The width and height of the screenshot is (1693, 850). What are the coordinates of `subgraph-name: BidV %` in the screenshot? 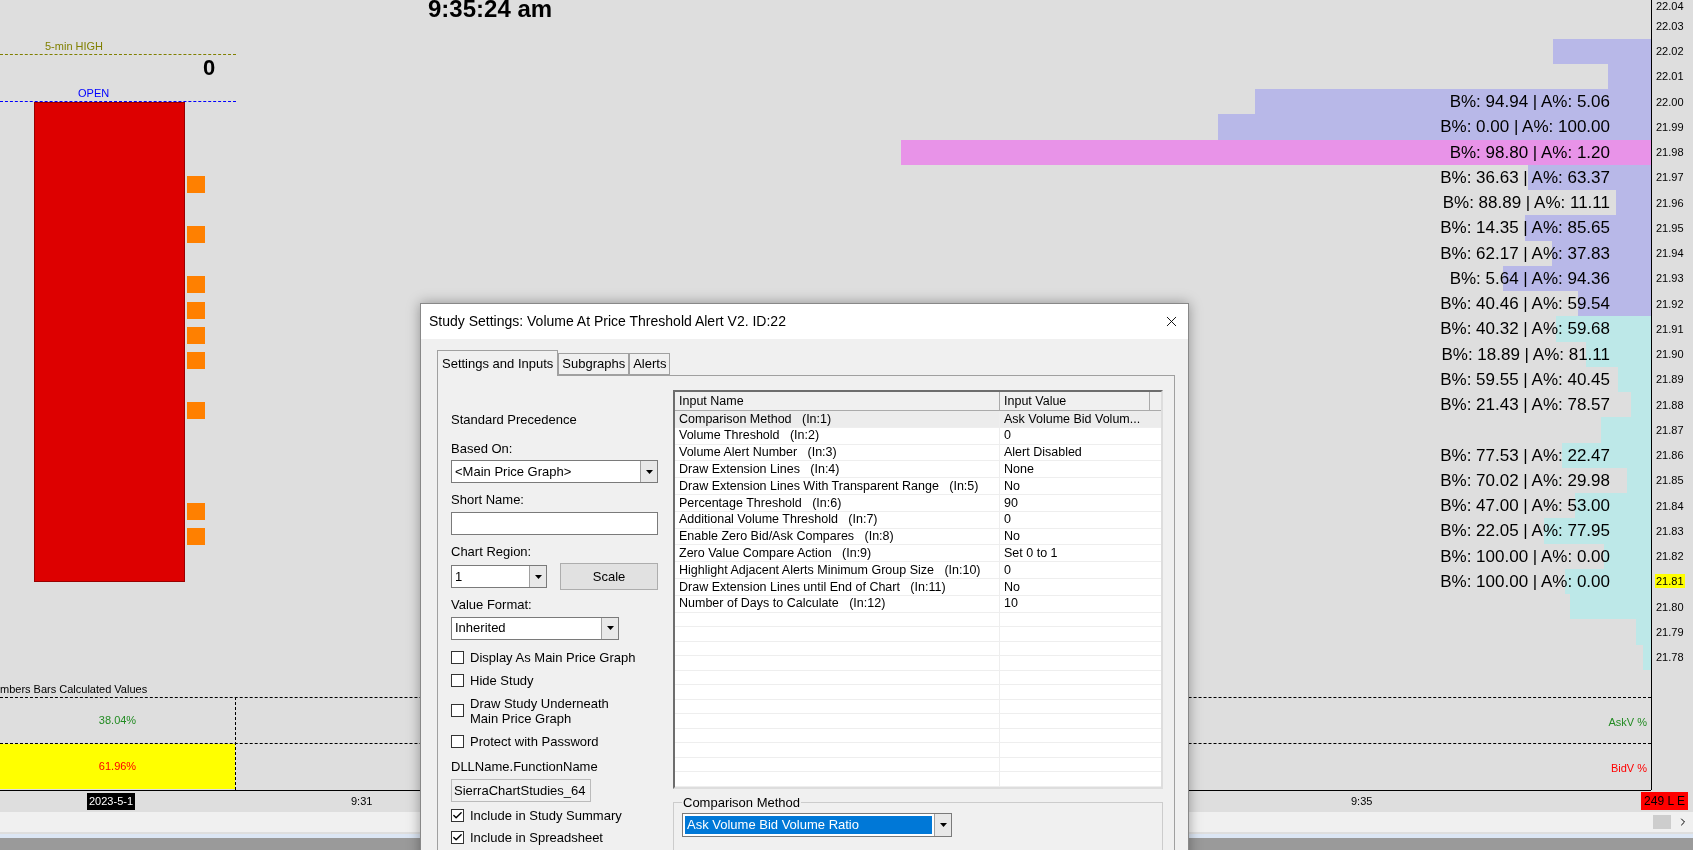 It's located at (1628, 768).